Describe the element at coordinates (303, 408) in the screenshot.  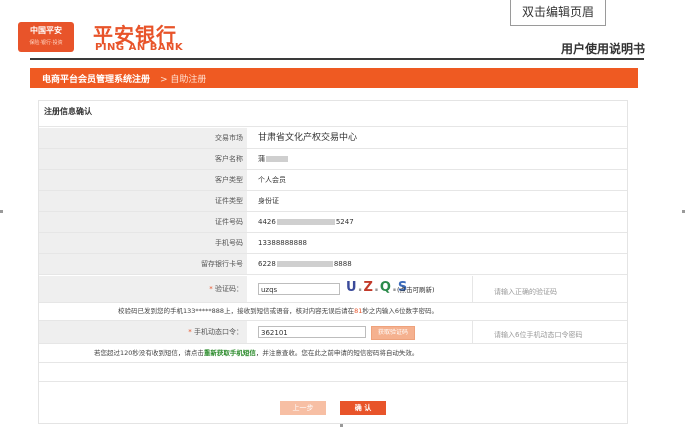
I see `prev-step-button: 上一步` at that location.